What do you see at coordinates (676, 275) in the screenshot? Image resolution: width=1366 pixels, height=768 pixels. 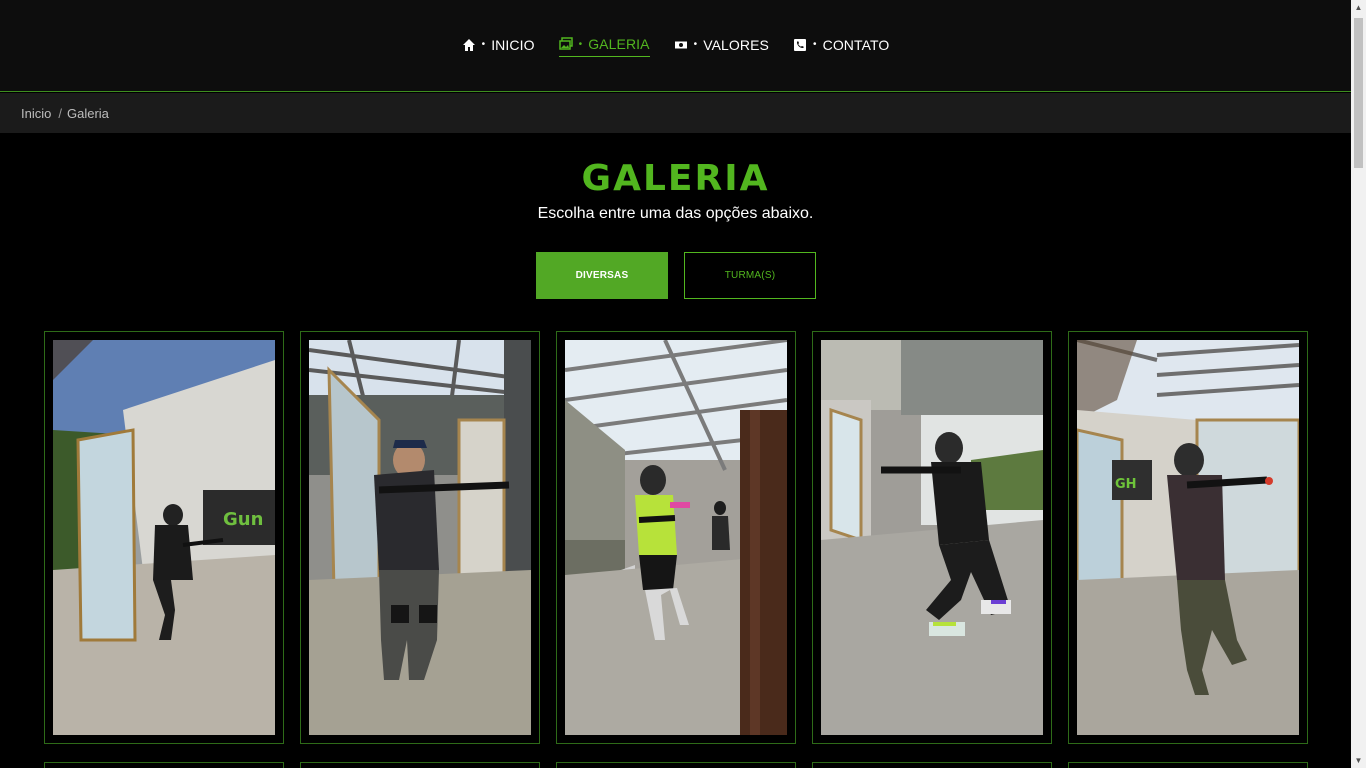 I see `filter-buttons: DIVERSAS TURMA(S)` at bounding box center [676, 275].